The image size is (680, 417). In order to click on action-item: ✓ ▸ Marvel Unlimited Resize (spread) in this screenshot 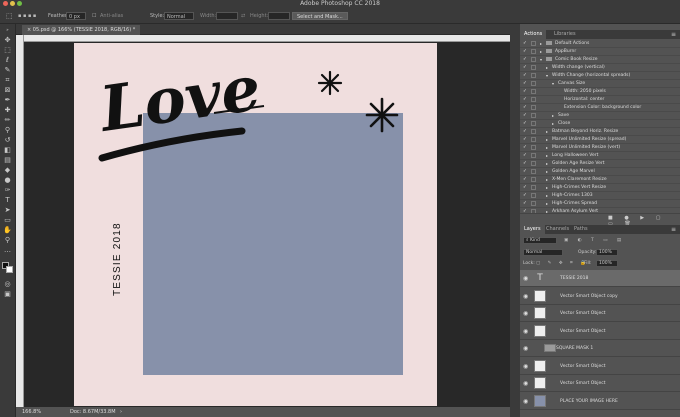, I will do `click(600, 140)`.